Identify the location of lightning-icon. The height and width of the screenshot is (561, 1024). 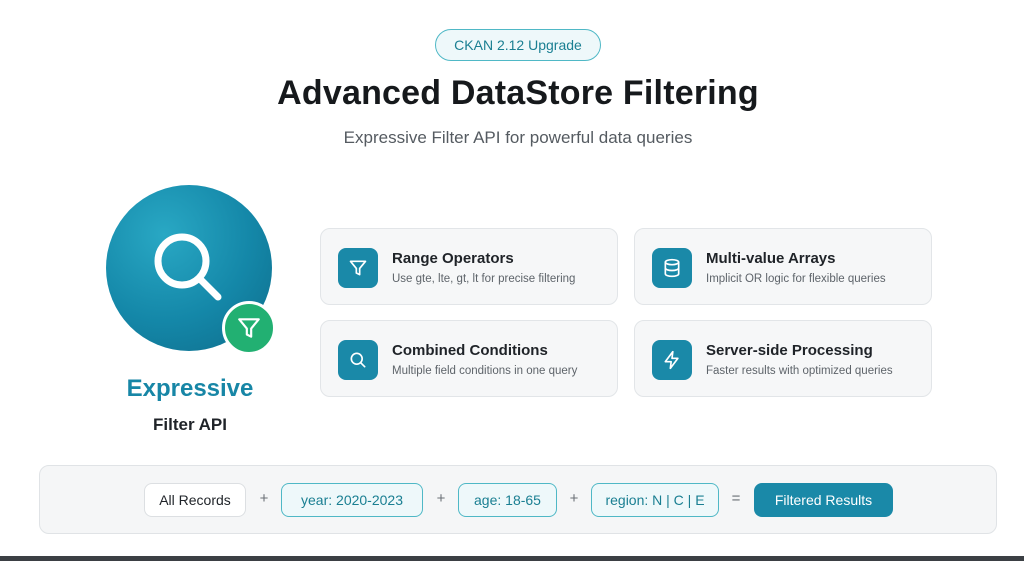
(672, 360).